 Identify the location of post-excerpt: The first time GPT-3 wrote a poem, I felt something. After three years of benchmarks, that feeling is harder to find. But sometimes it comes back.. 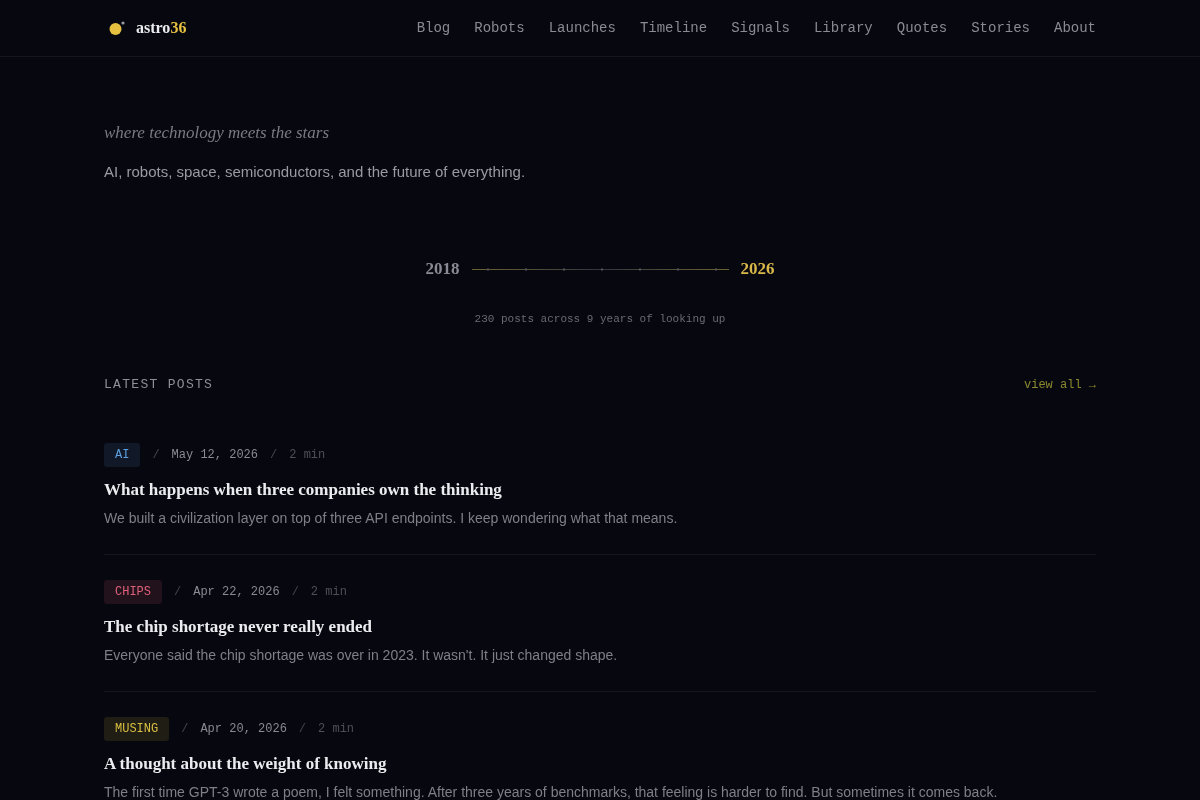
(551, 791).